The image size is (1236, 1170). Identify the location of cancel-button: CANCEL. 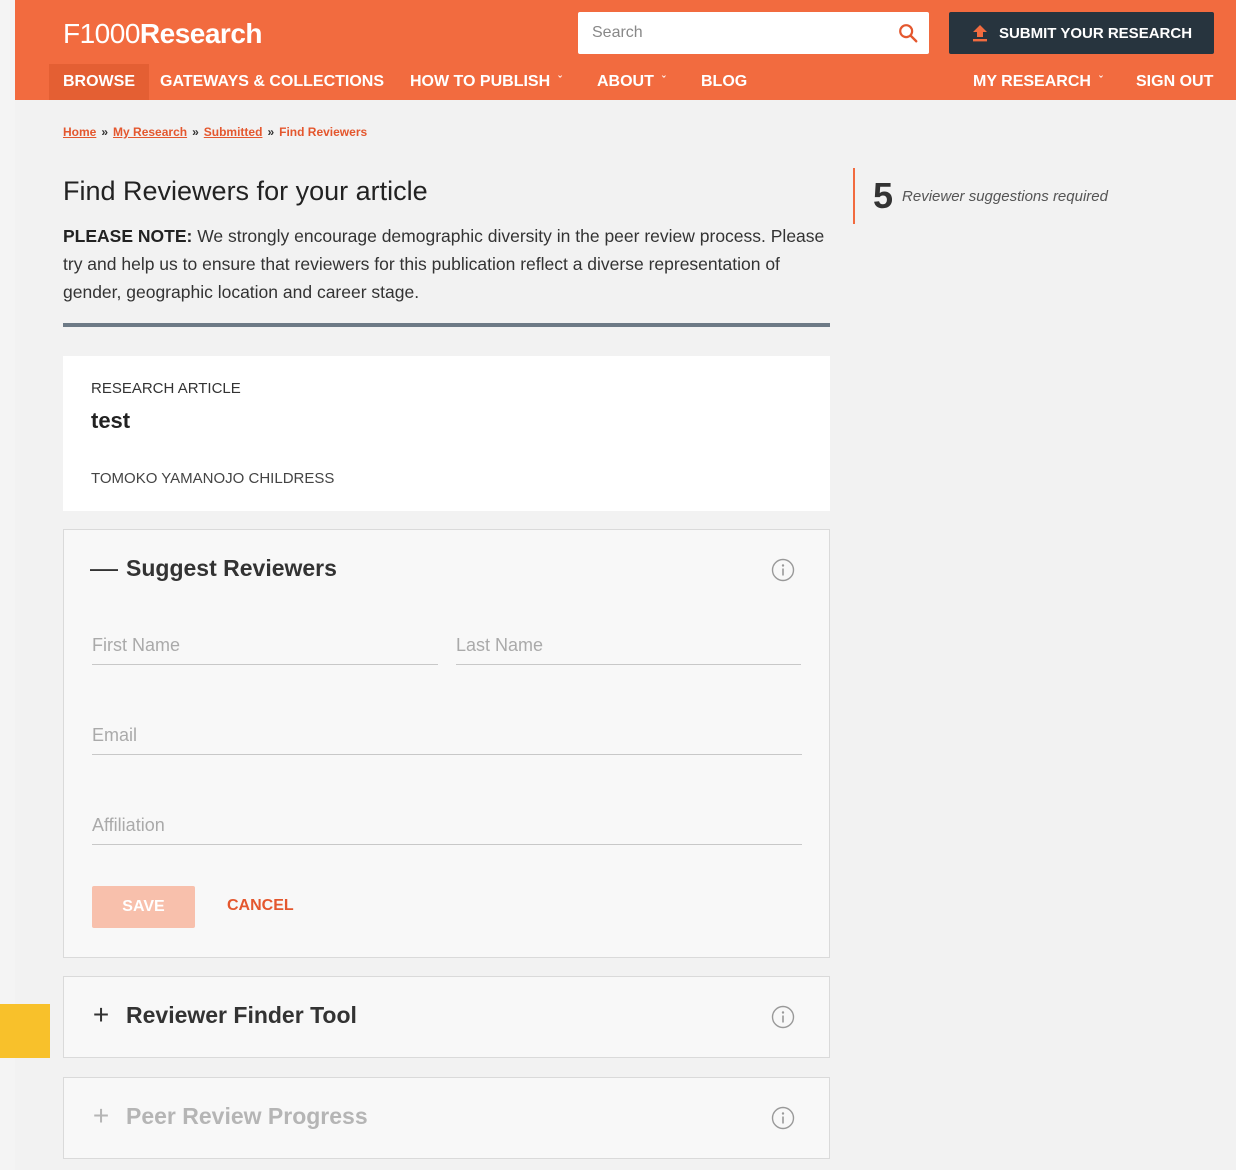
(260, 906).